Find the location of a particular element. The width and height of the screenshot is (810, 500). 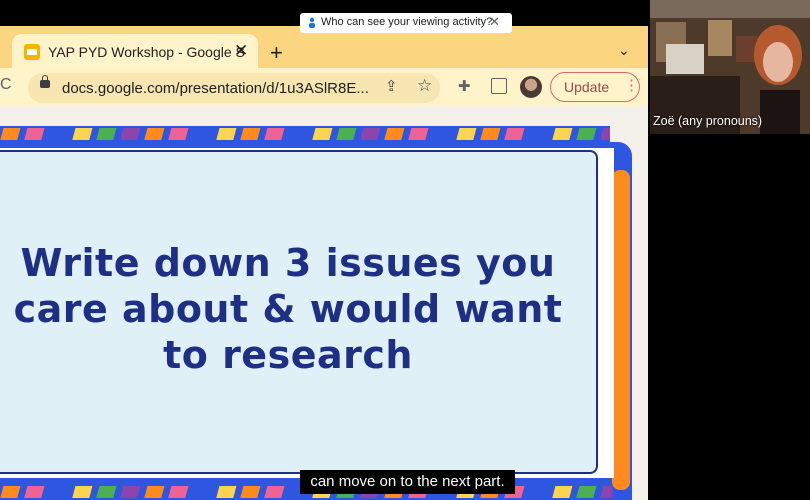

headline-line-2: care about & would want is located at coordinates (288, 309).